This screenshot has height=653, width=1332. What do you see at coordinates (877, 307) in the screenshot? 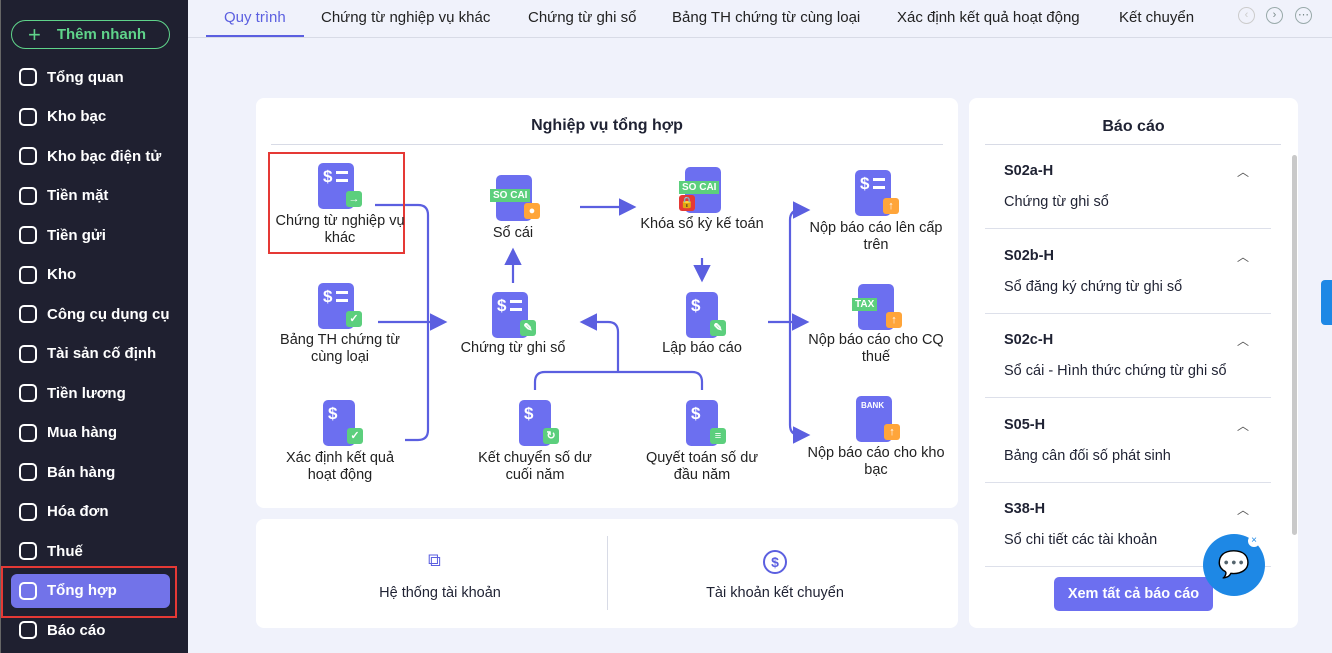
I see `tax-report-icon: TAX ↑` at bounding box center [877, 307].